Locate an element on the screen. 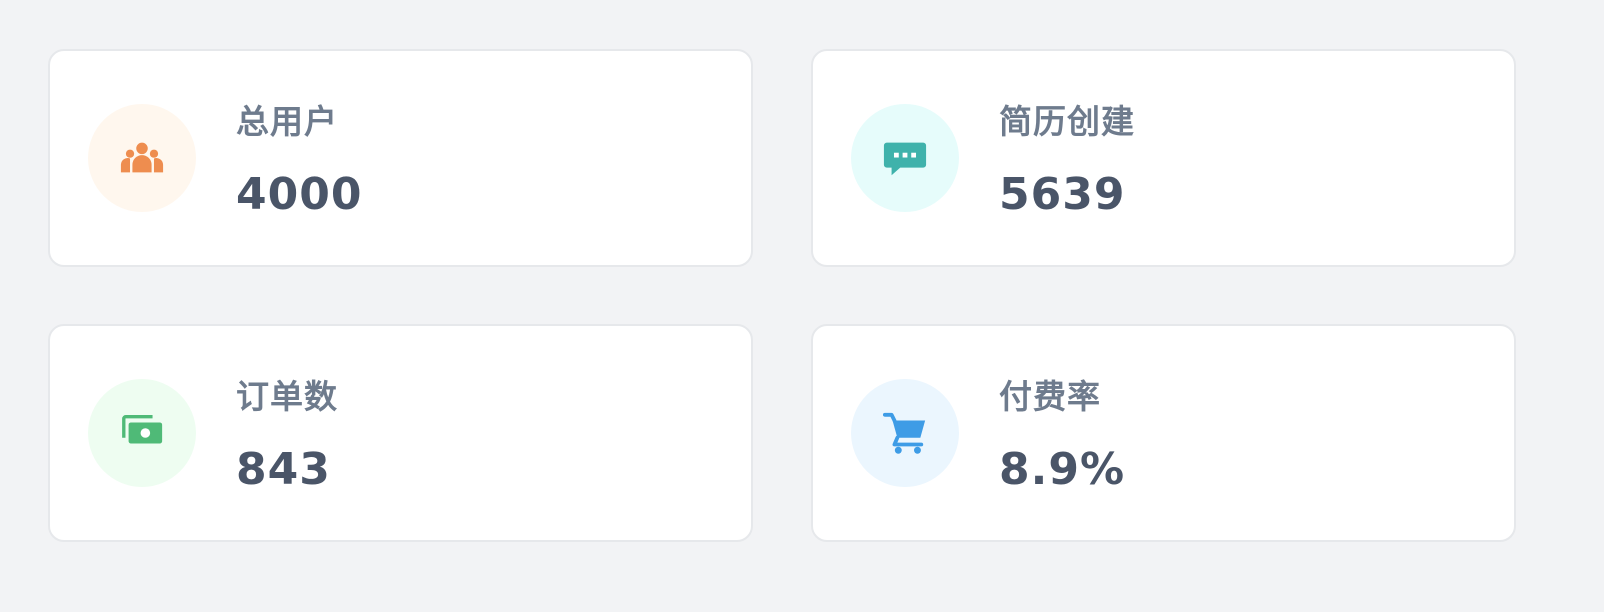  stat-label: 付费率 is located at coordinates (1050, 396).